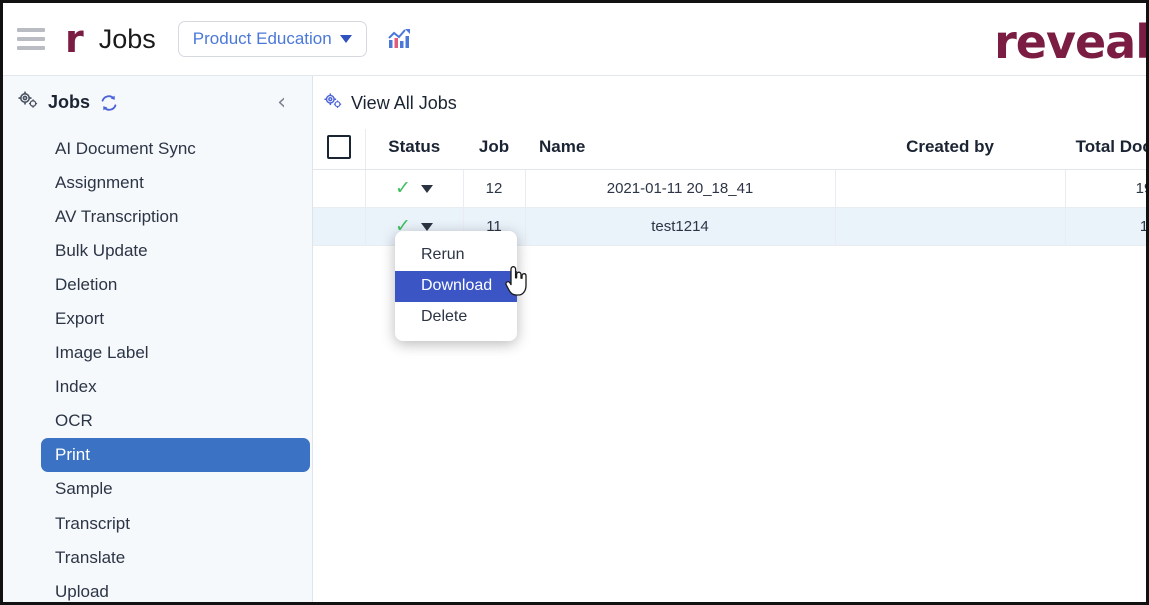  Describe the element at coordinates (1071, 42) in the screenshot. I see `reveal-wordmark-logo: reveal` at that location.